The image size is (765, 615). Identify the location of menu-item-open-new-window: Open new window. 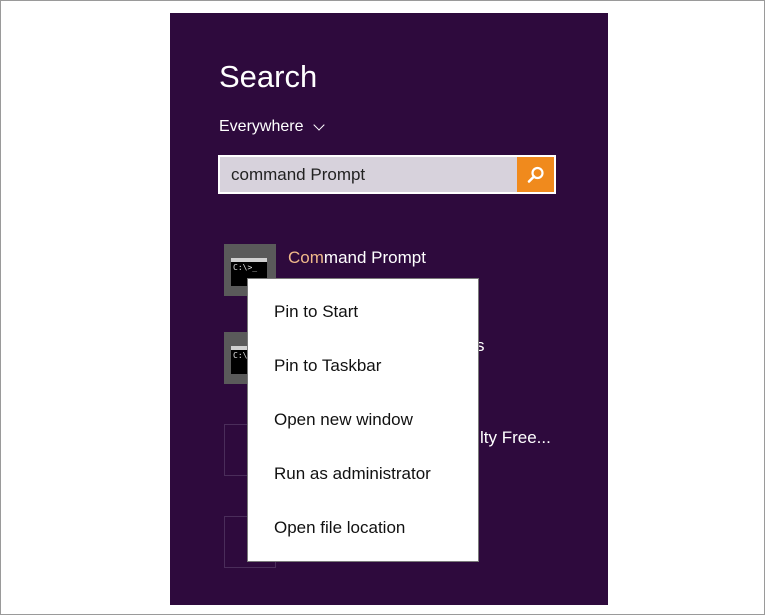
(363, 420).